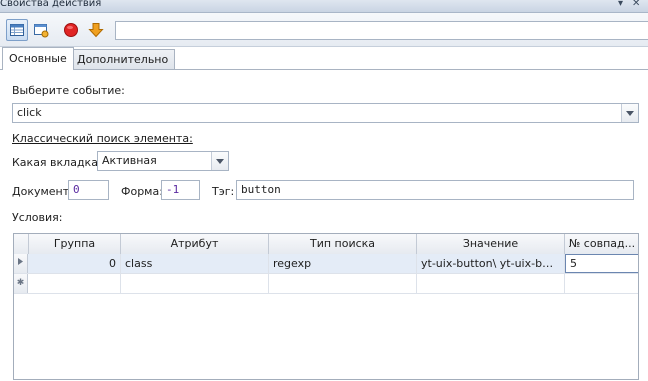 This screenshot has width=648, height=381. I want to click on form-field: -1, so click(180, 190).